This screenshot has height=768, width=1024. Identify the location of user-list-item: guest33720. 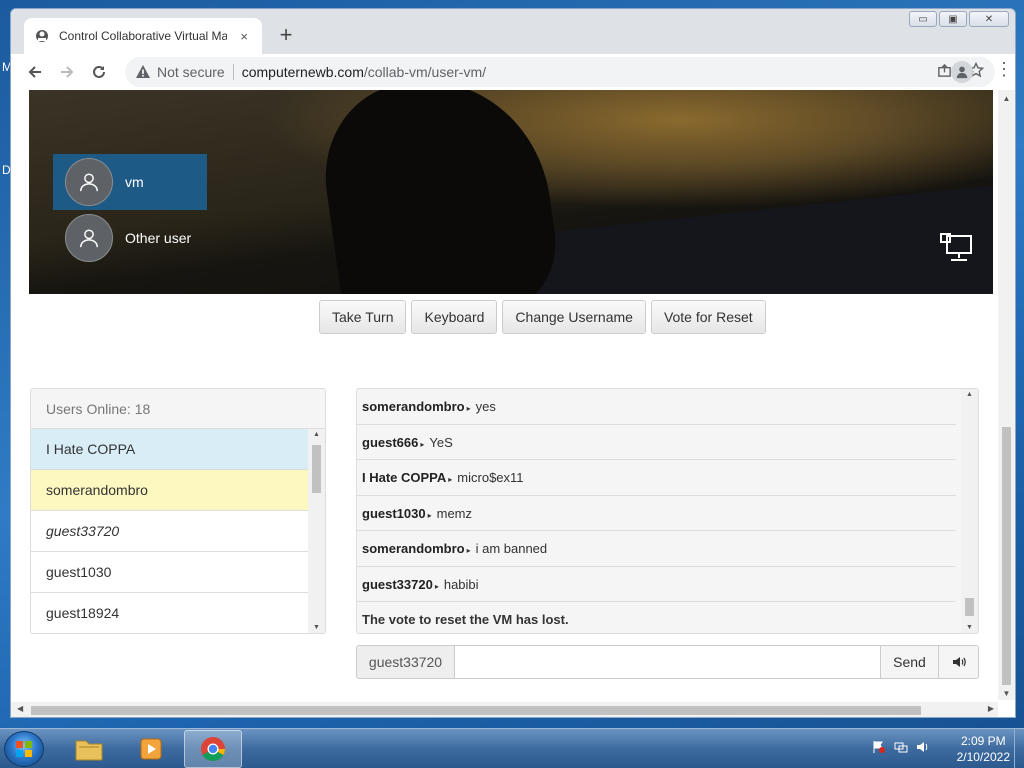
(170, 531).